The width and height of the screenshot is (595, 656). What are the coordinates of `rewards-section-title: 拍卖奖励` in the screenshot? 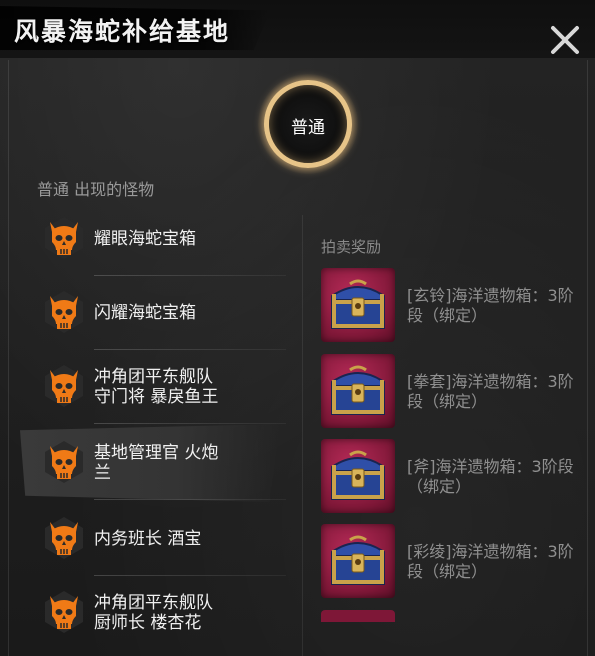 It's located at (351, 247).